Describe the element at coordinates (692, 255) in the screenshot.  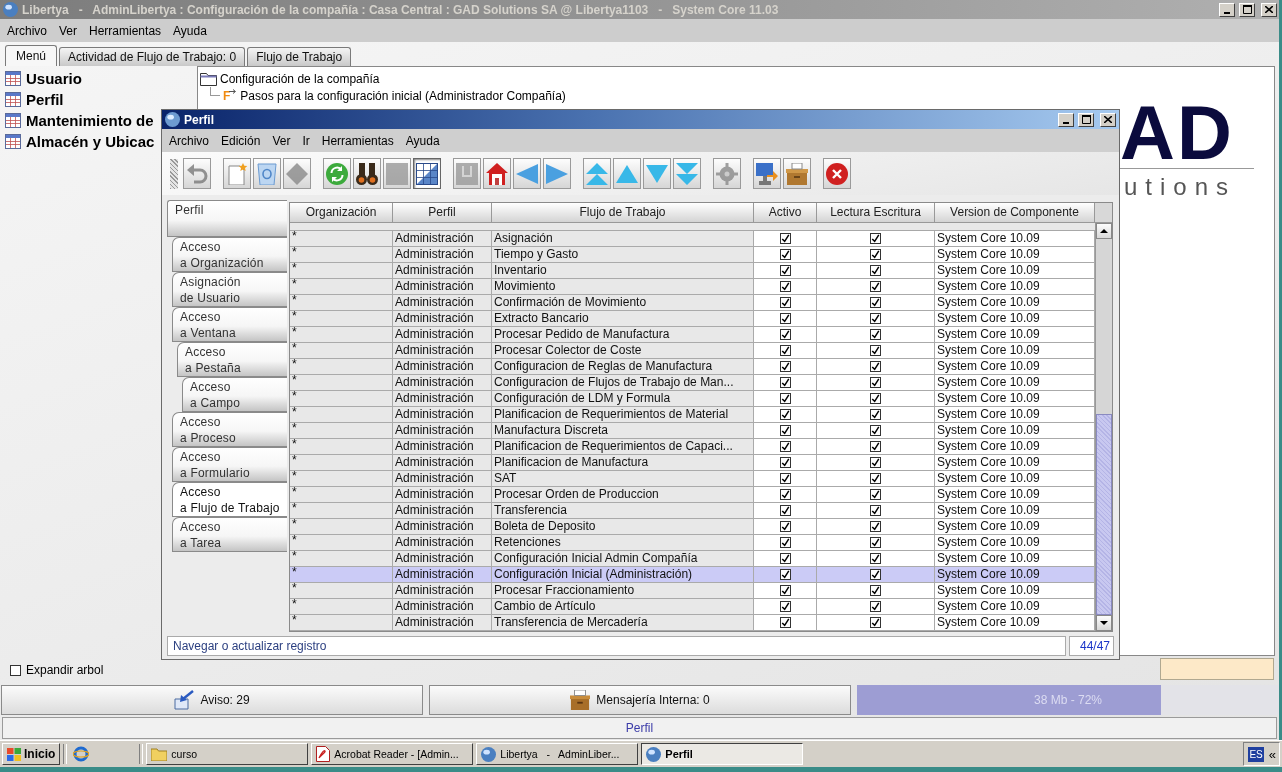
I see `table-row: * Administración Tiempo y Gasto System Core 10.09` at that location.